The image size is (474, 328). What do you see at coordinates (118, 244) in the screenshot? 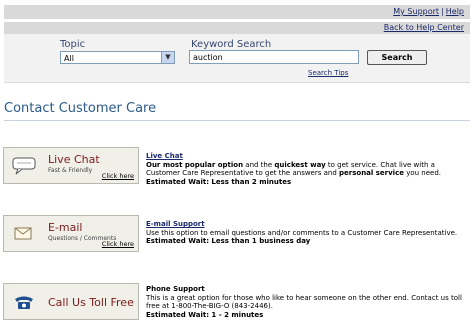
I see `email-click-here-link: Click here` at bounding box center [118, 244].